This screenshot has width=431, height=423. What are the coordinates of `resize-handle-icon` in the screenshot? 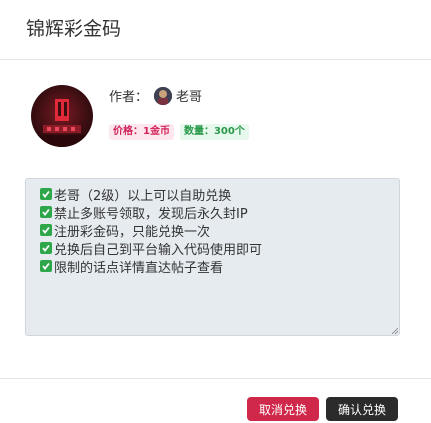 It's located at (395, 331).